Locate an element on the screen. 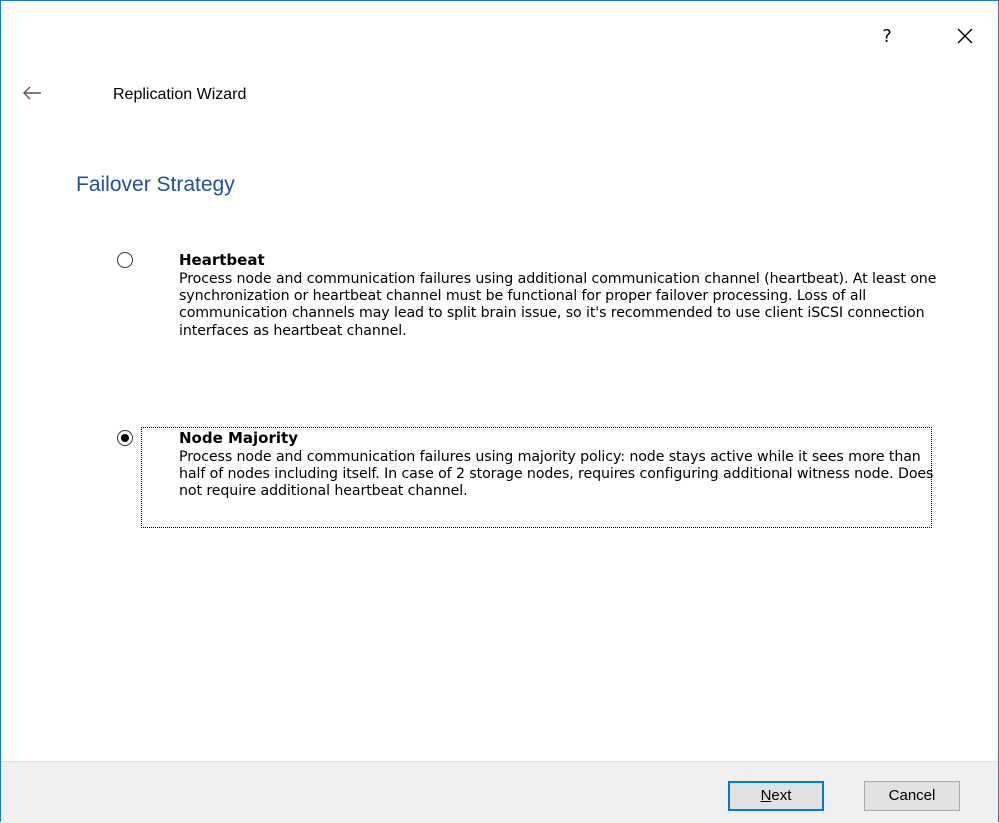  close-button is located at coordinates (965, 36).